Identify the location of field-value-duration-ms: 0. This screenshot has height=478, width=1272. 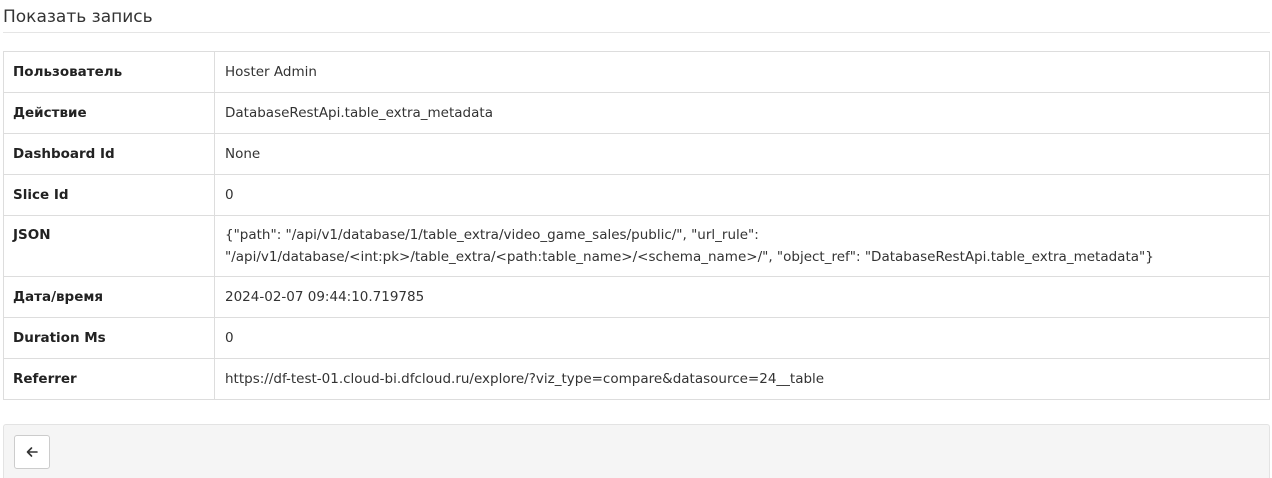
(742, 338).